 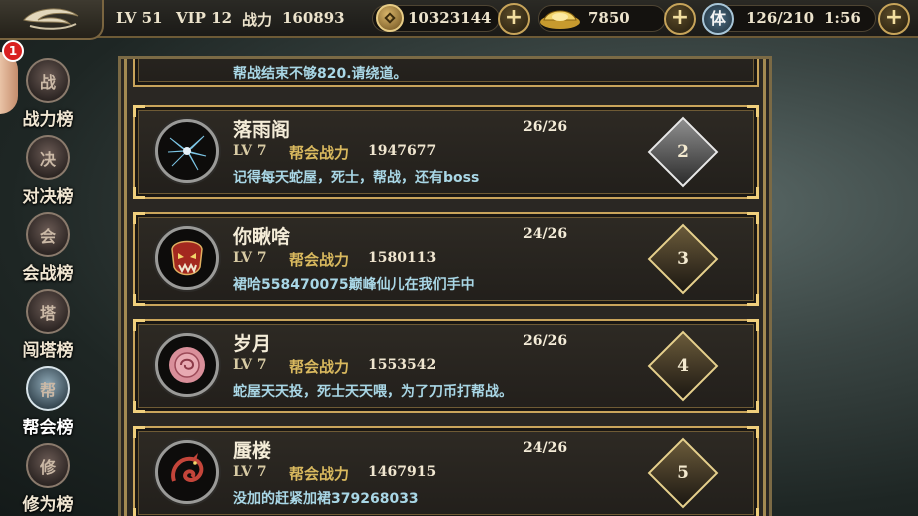 I want to click on add-coins-button: +, so click(x=514, y=19).